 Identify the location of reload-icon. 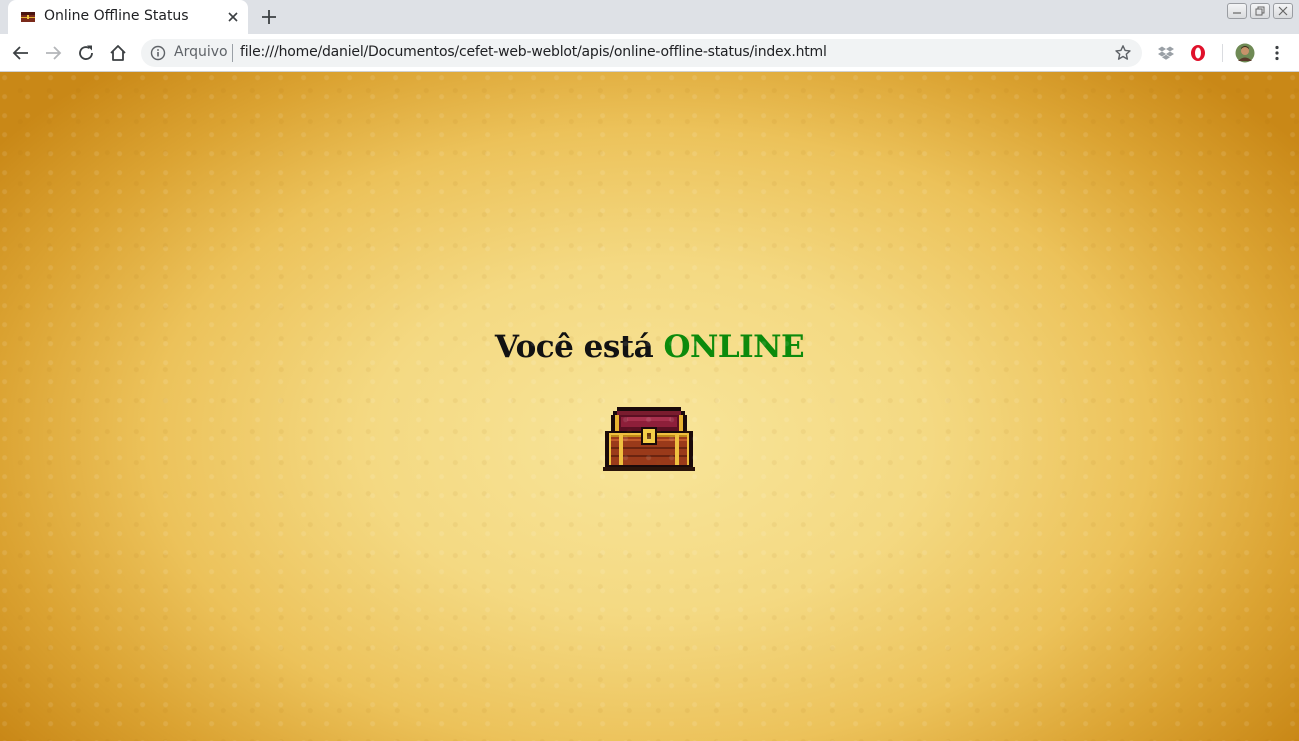
(86, 52).